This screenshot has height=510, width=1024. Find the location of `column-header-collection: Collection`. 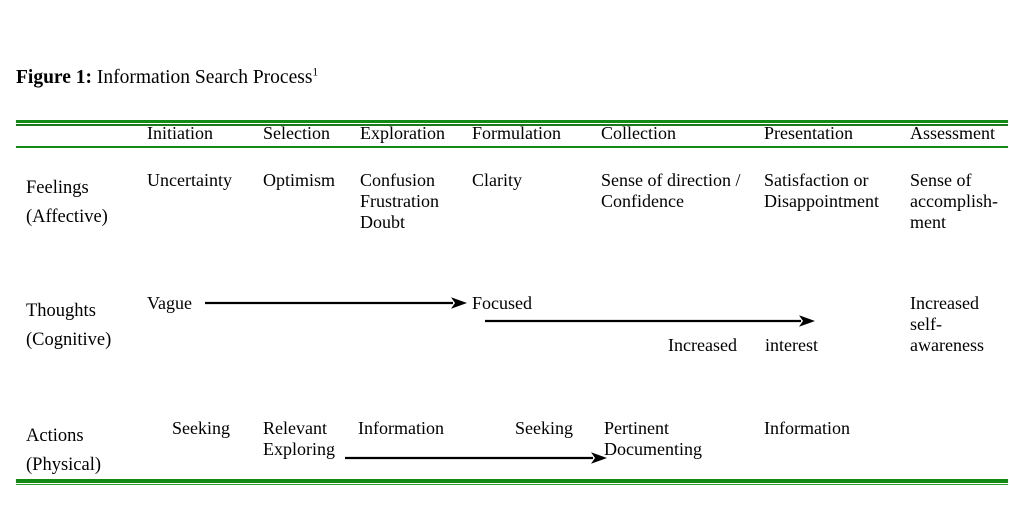

column-header-collection: Collection is located at coordinates (638, 133).